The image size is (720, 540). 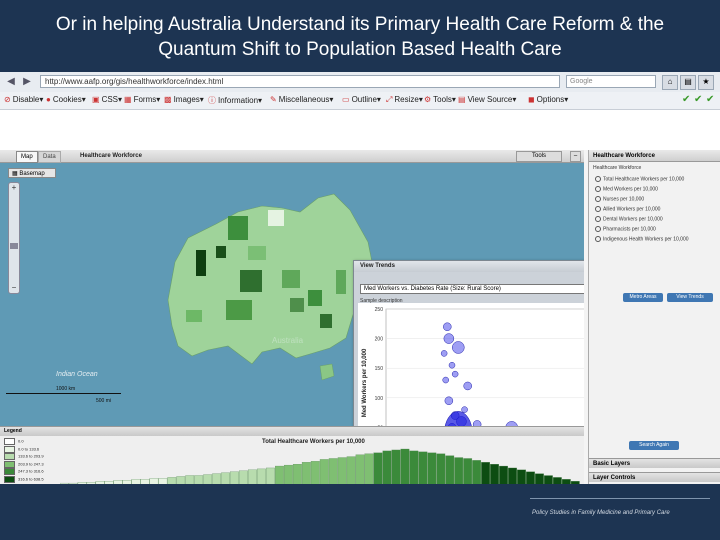 I want to click on layer-option: Indigenous Health Workers per 10,000, so click(x=642, y=239).